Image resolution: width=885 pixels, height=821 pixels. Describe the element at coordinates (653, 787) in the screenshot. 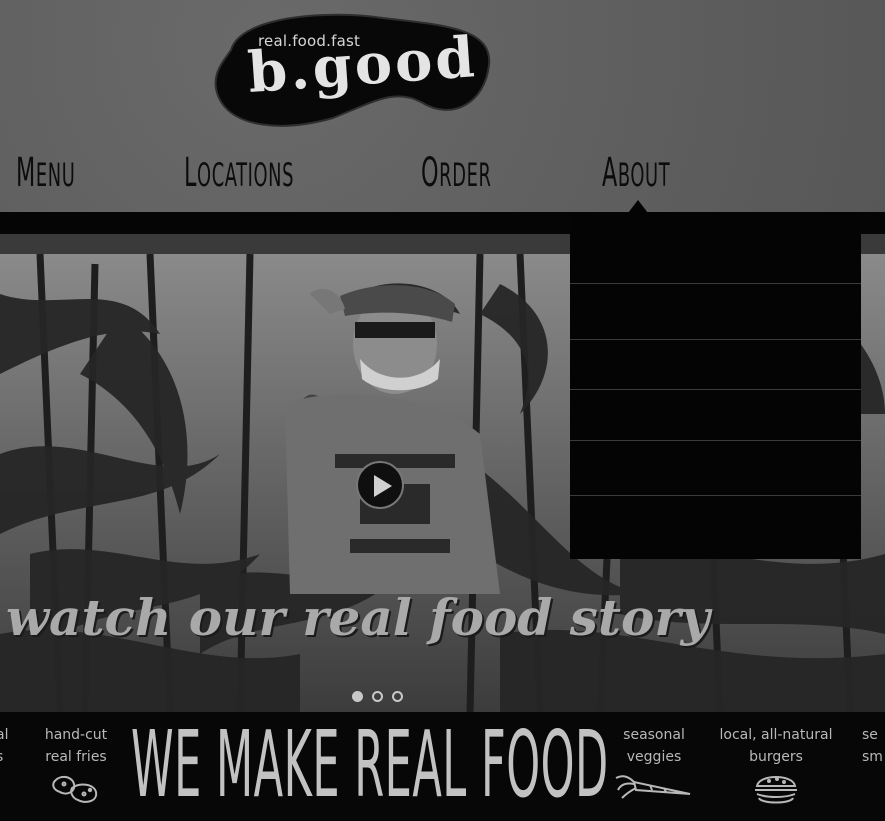

I see `carrot-icon` at that location.